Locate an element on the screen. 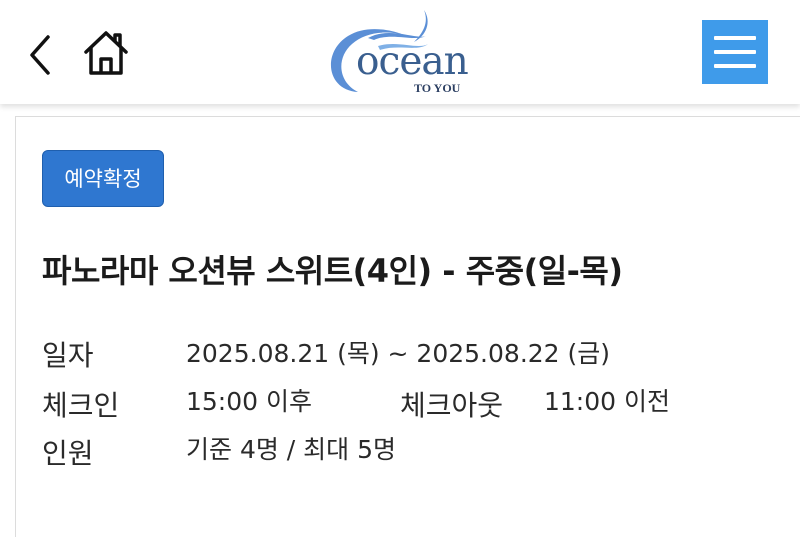 Image resolution: width=800 pixels, height=537 pixels. menu-button is located at coordinates (735, 52).